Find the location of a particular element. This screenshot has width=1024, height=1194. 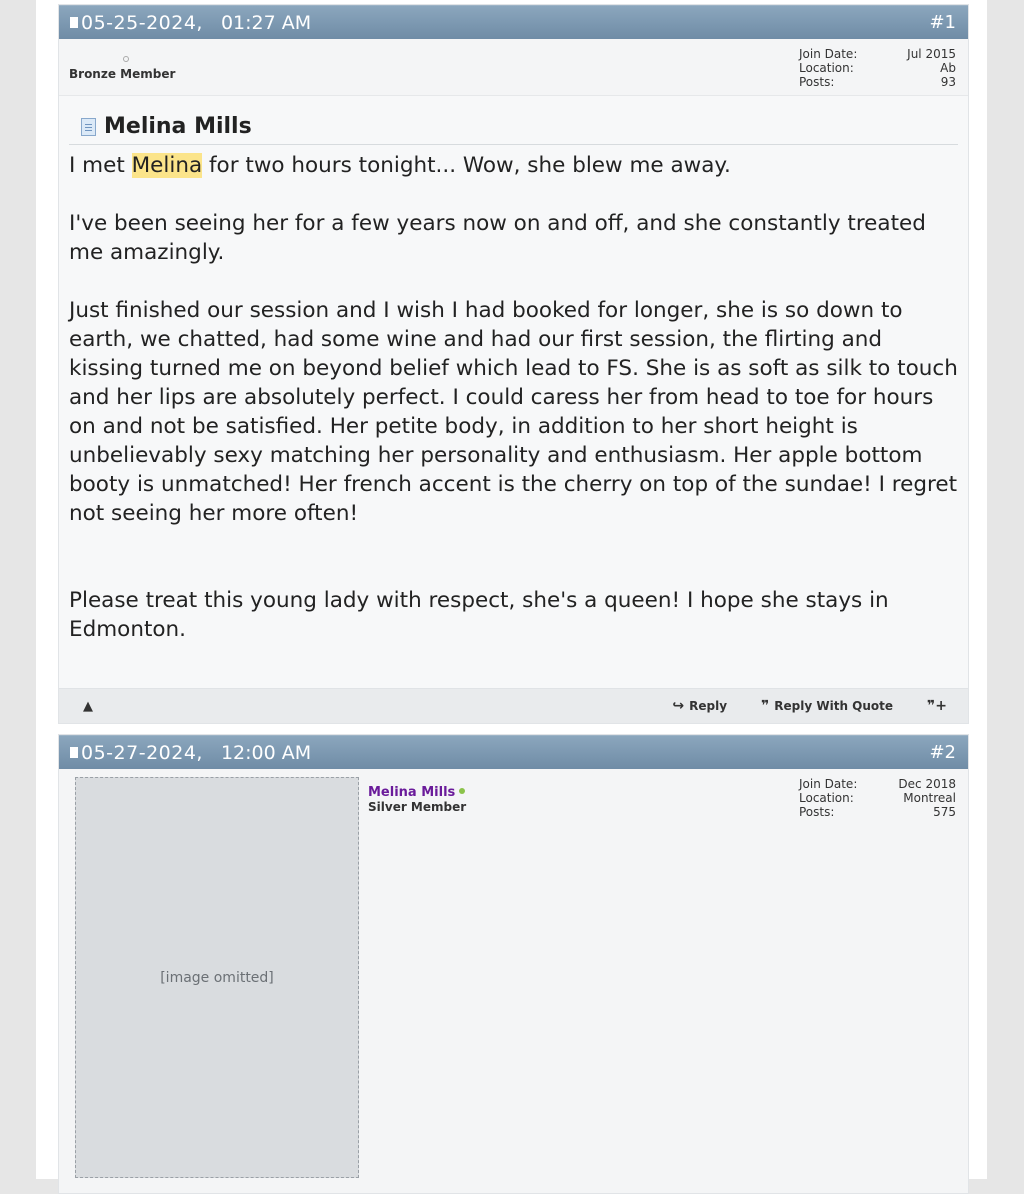

location-value: Ab is located at coordinates (948, 68).